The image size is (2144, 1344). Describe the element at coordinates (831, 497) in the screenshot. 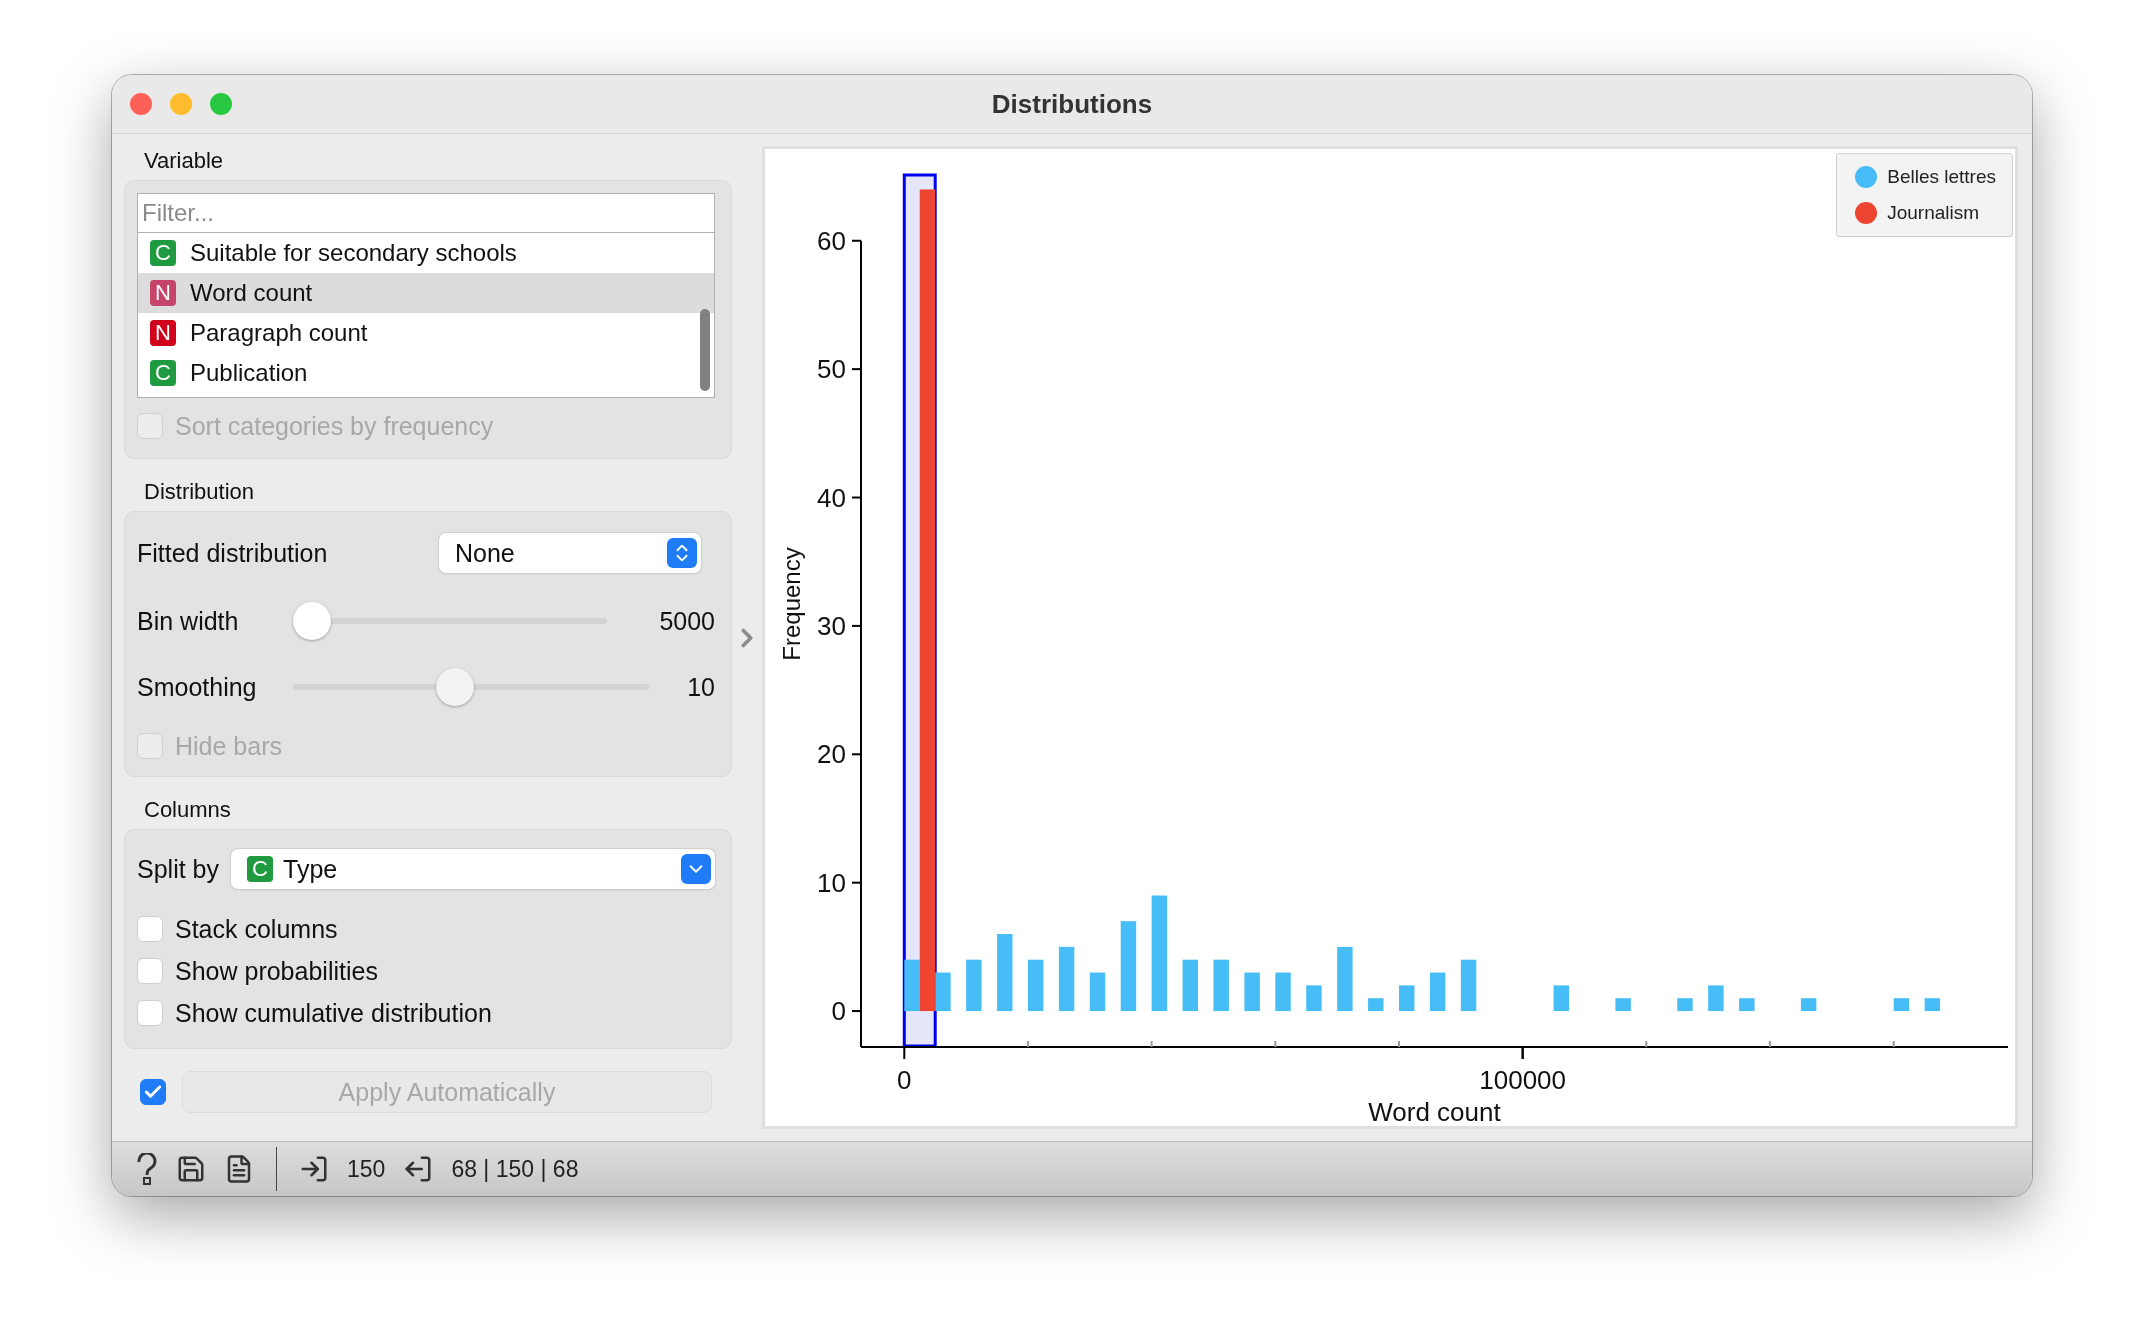

I see `y-tick-label: 40` at that location.